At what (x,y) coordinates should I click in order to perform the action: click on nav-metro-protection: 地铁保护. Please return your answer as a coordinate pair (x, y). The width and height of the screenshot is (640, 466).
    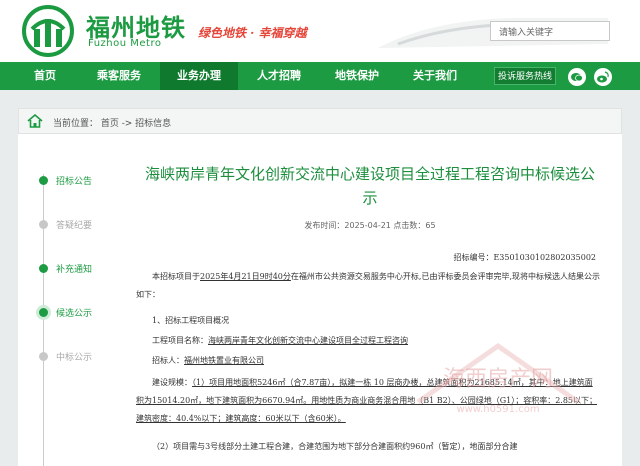
    Looking at the image, I should click on (357, 76).